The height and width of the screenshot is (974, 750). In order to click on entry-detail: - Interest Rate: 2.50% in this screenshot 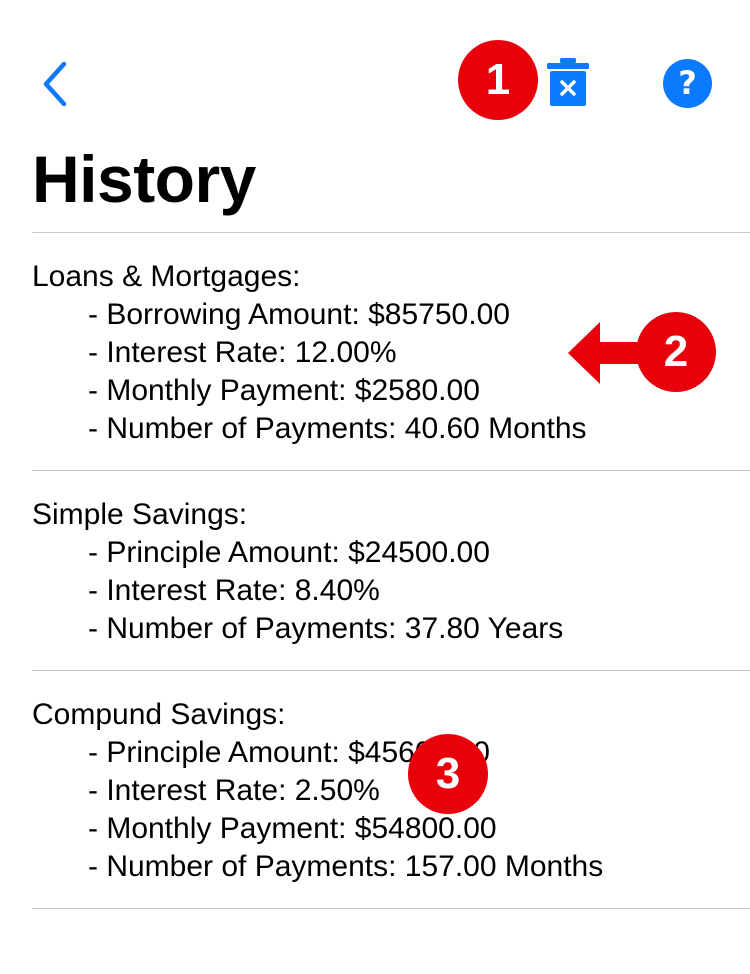, I will do `click(234, 790)`.